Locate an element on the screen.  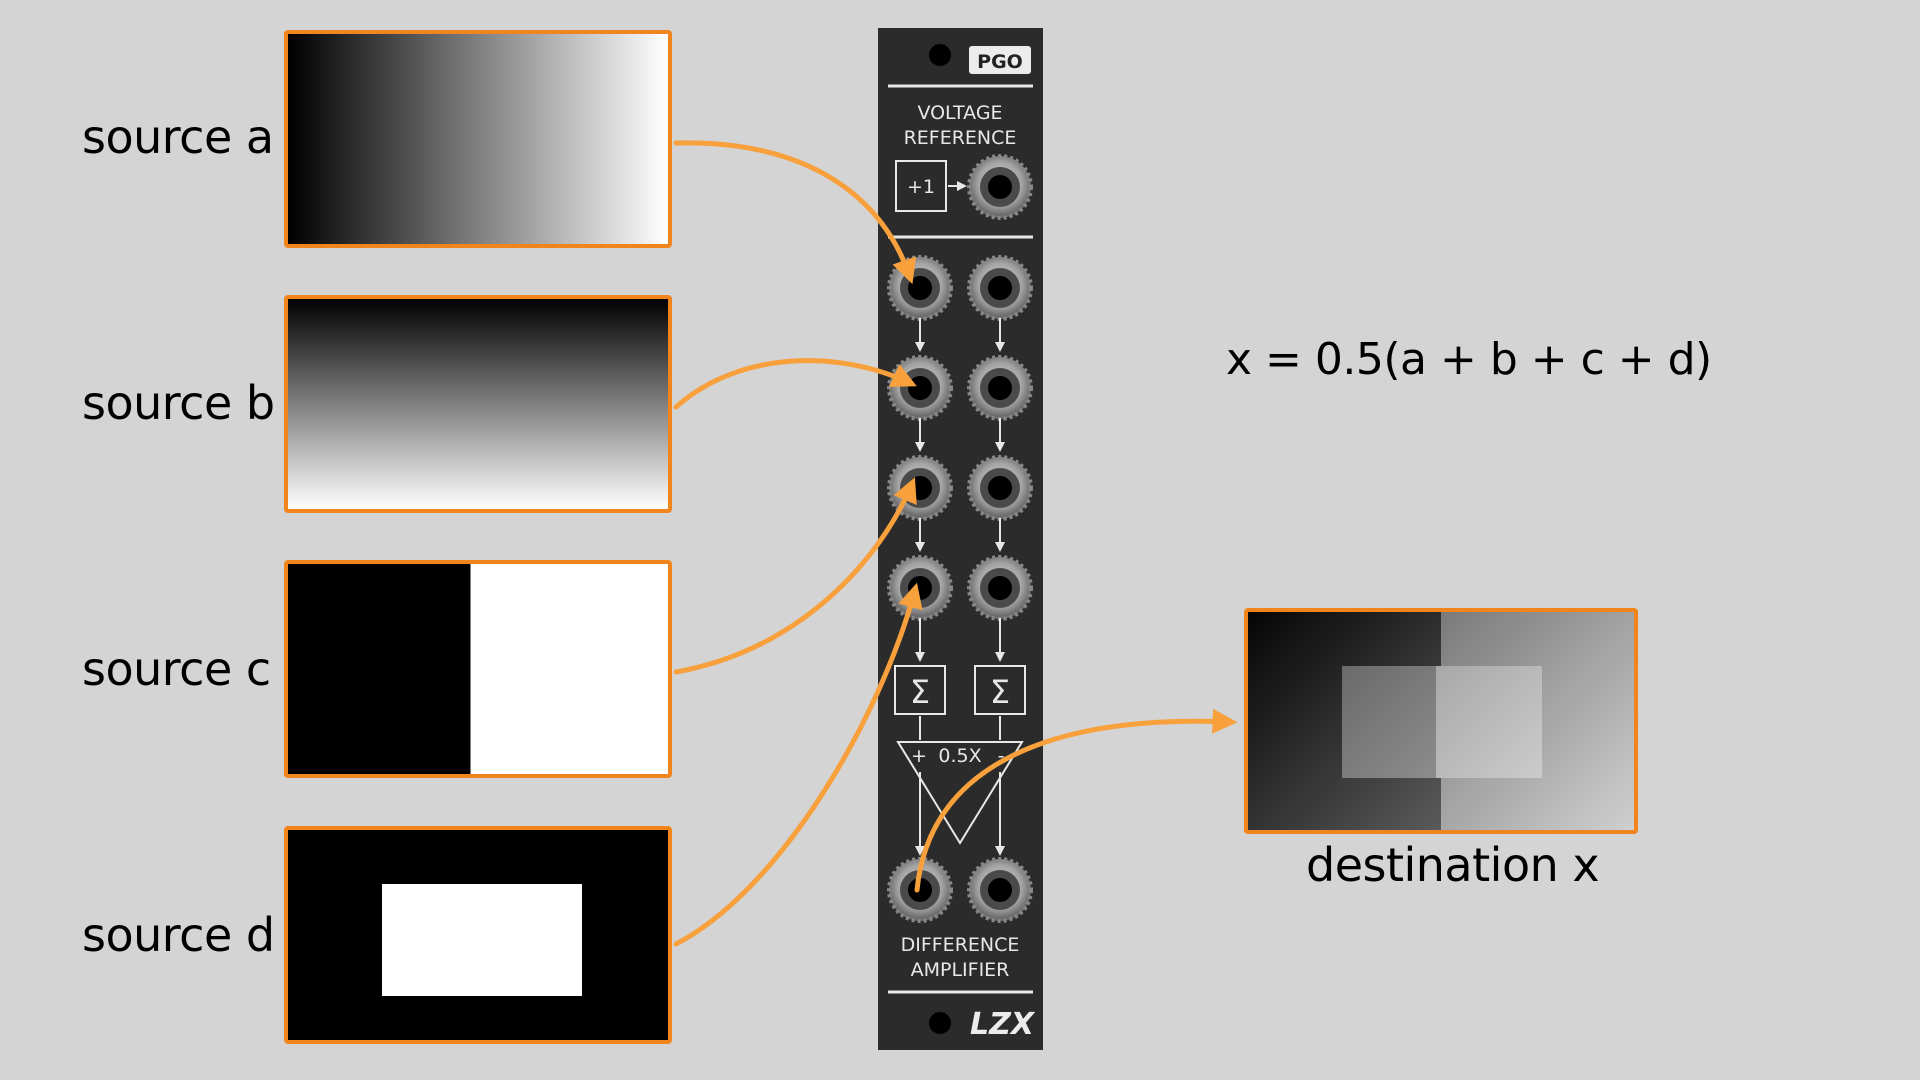
jack-reference-out is located at coordinates (1000, 187).